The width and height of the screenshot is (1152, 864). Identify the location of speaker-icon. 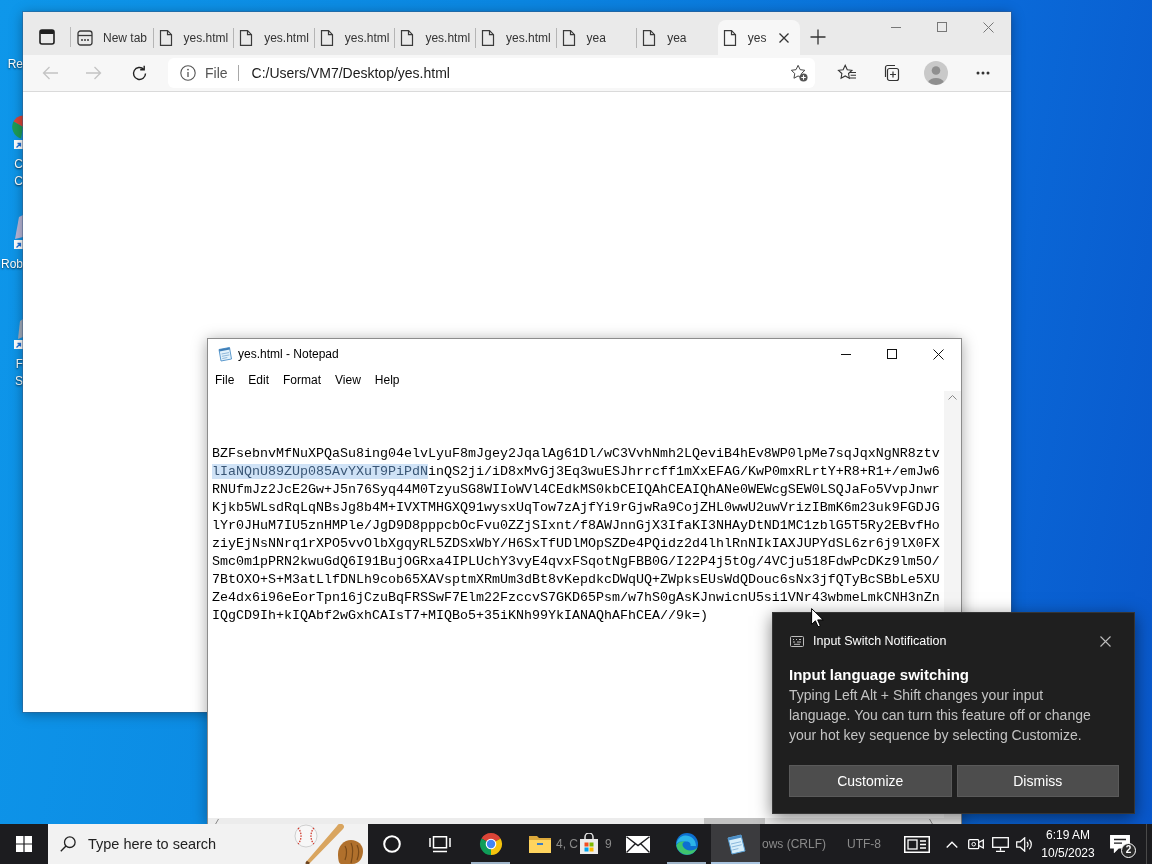
(1024, 844).